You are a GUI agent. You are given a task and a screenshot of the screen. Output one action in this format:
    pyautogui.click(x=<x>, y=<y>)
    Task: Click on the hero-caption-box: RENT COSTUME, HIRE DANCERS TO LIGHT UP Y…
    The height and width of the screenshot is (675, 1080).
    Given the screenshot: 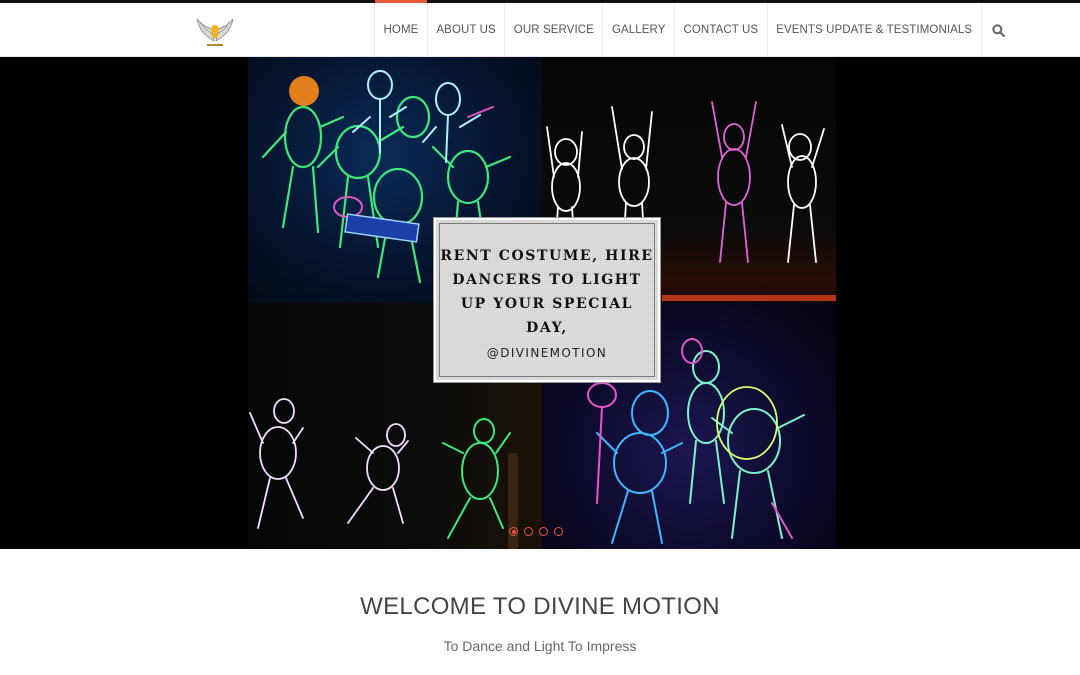 What is the action you would take?
    pyautogui.click(x=547, y=300)
    